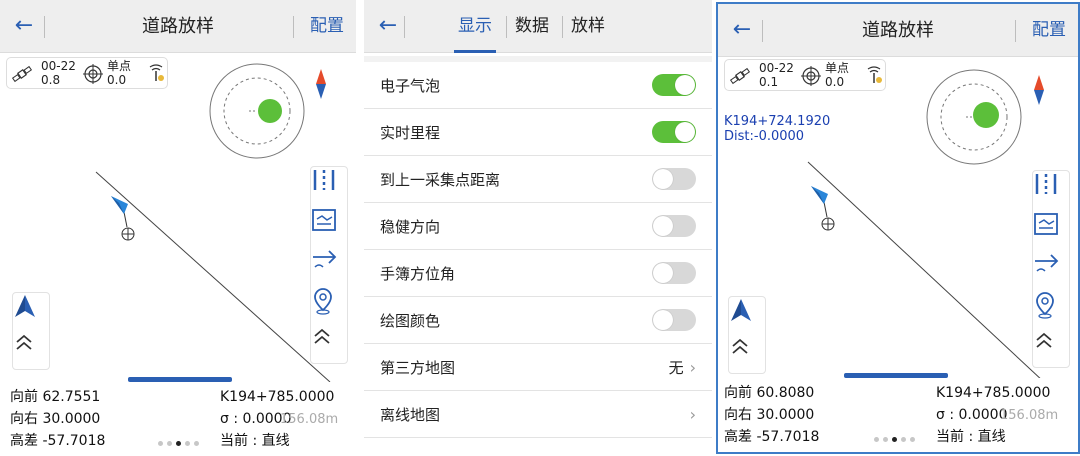 This screenshot has width=1080, height=456. What do you see at coordinates (538, 226) in the screenshot?
I see `setting-robust-direction: 稳健方向` at bounding box center [538, 226].